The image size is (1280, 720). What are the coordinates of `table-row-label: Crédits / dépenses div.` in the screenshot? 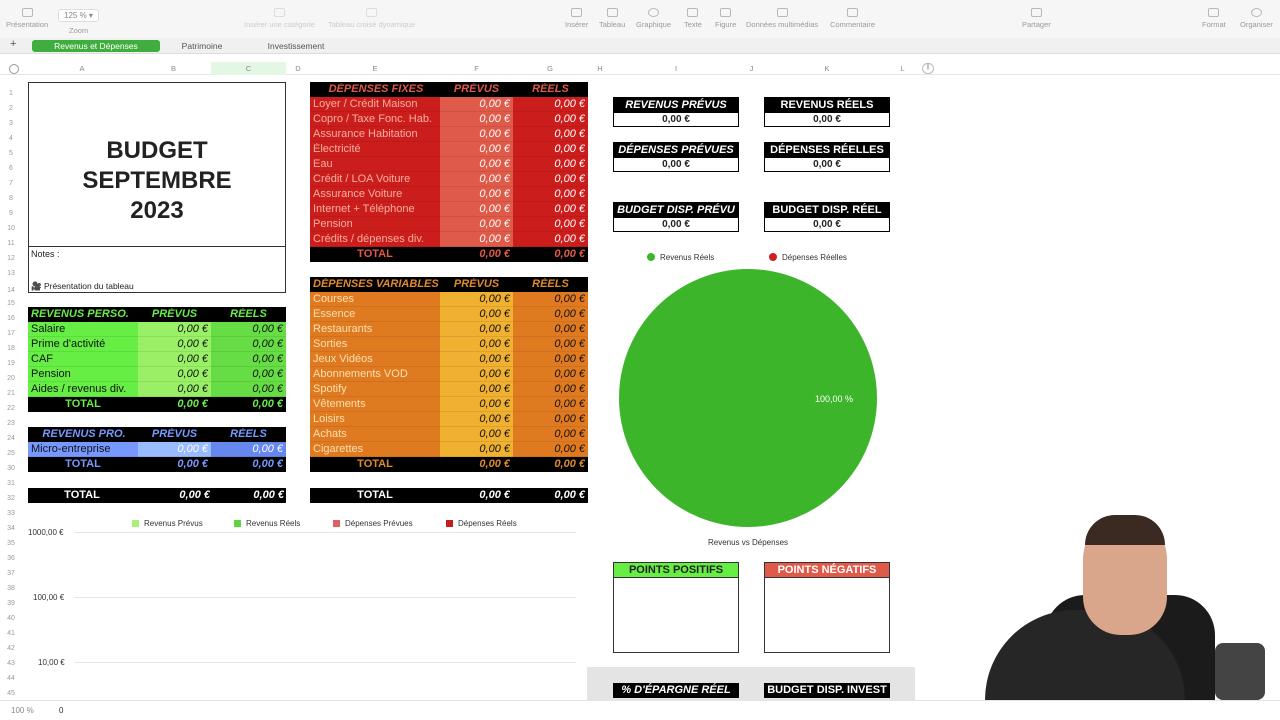 It's located at (375, 239).